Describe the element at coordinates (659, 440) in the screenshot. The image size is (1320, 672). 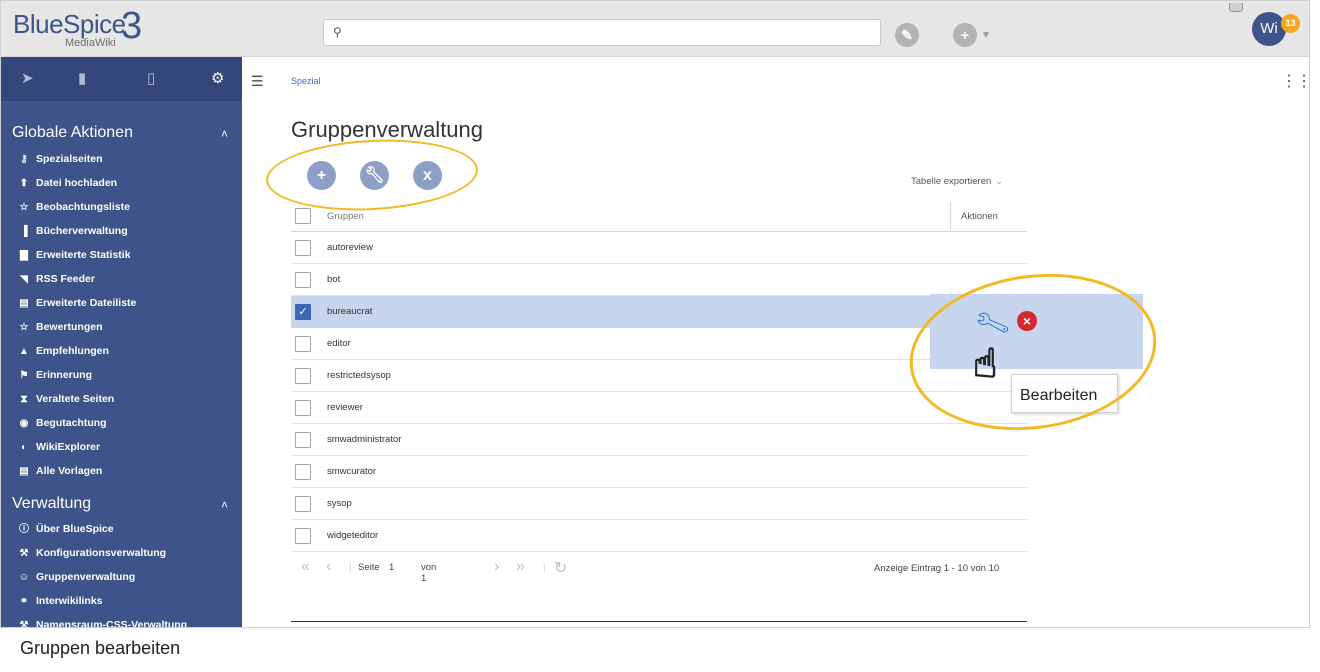
I see `table-row: smwadministrator` at that location.